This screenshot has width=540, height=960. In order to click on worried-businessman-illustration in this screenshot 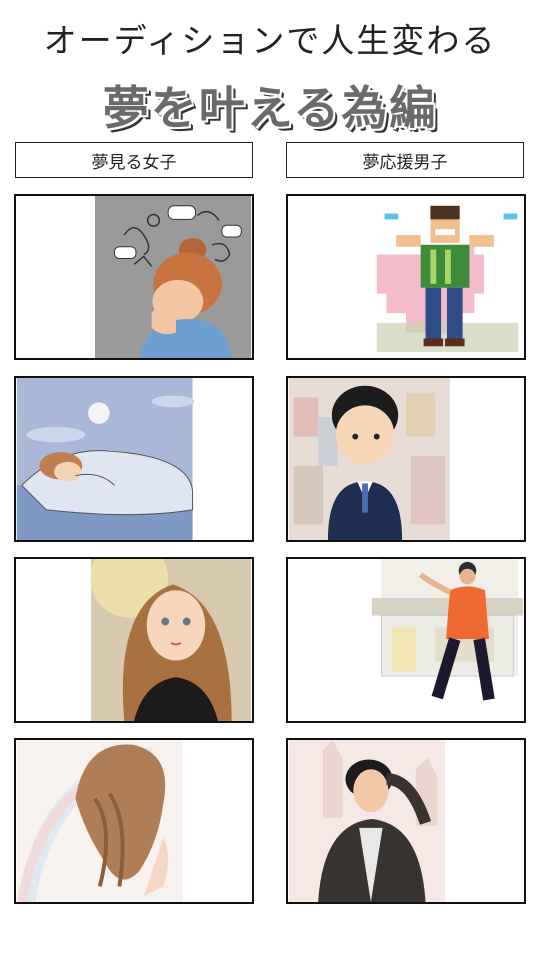, I will do `click(369, 459)`.